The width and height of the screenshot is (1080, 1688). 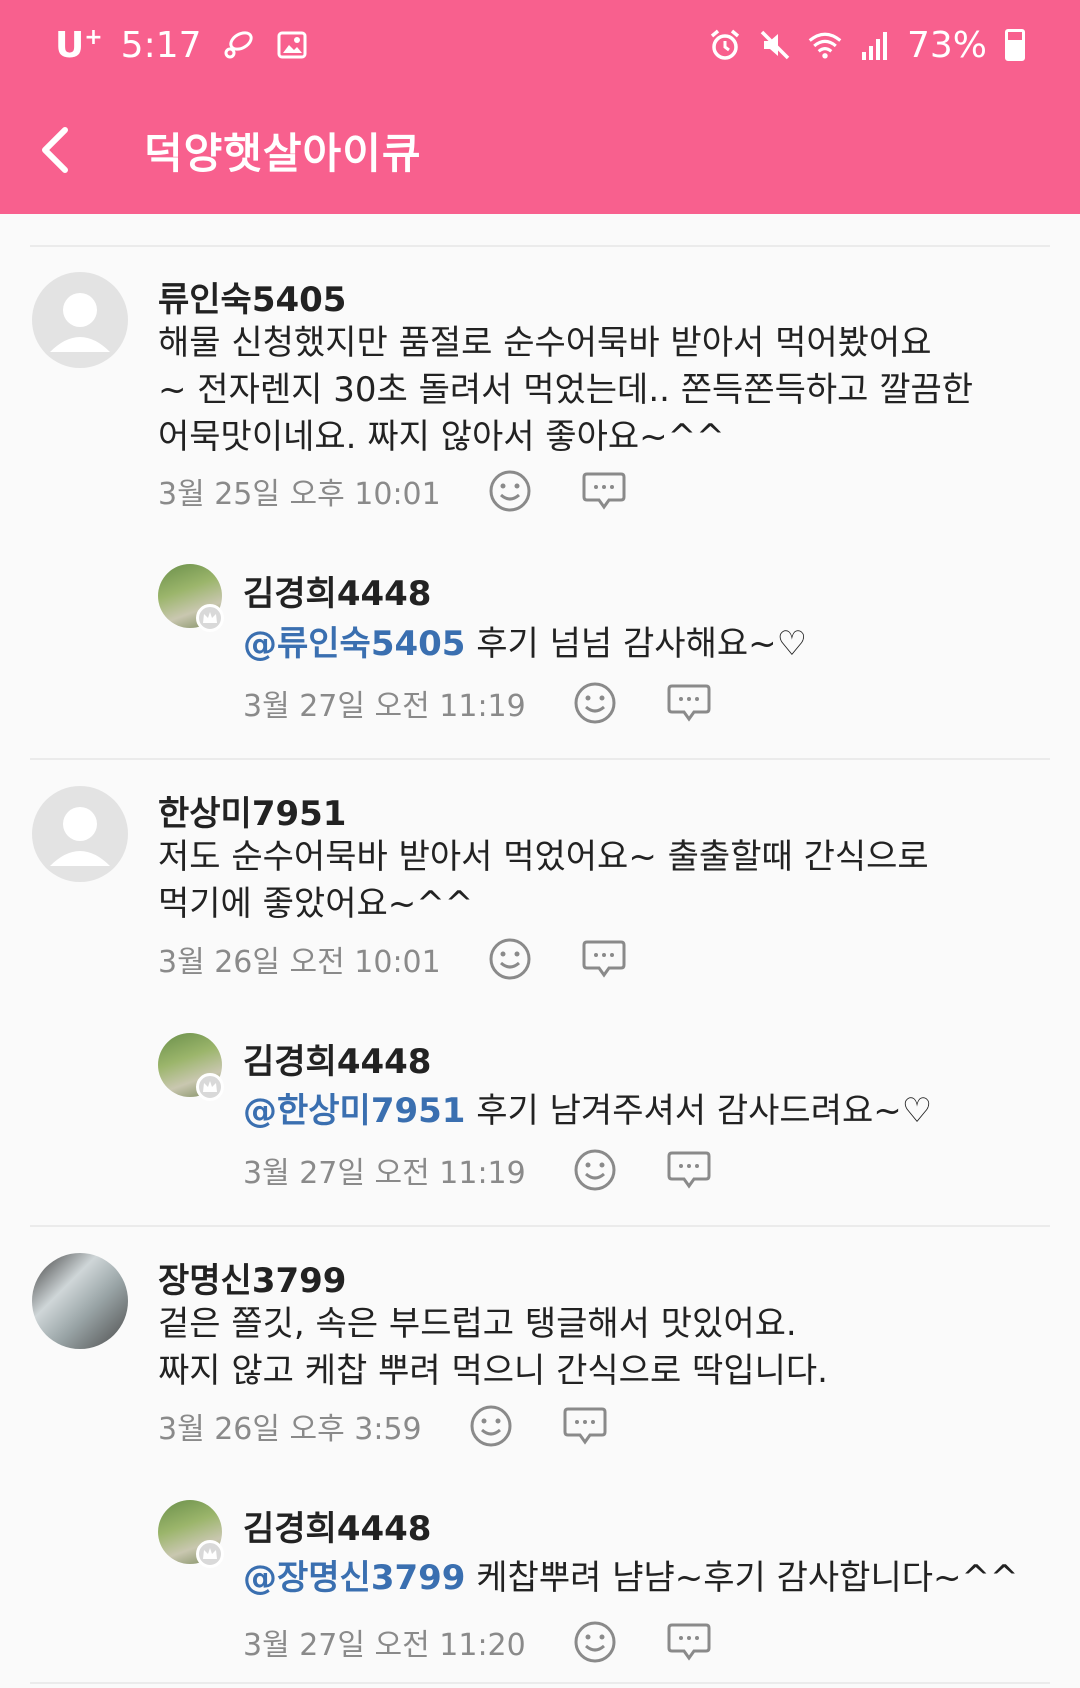 I want to click on battery-icon, so click(x=1015, y=45).